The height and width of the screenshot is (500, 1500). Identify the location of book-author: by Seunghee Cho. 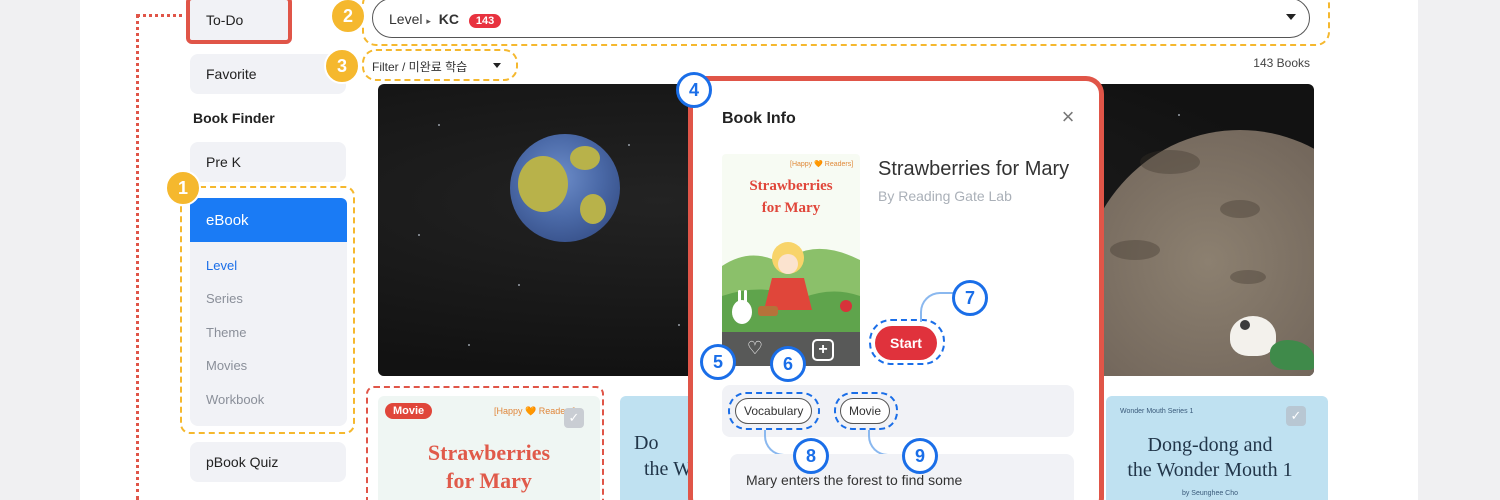
(1210, 493).